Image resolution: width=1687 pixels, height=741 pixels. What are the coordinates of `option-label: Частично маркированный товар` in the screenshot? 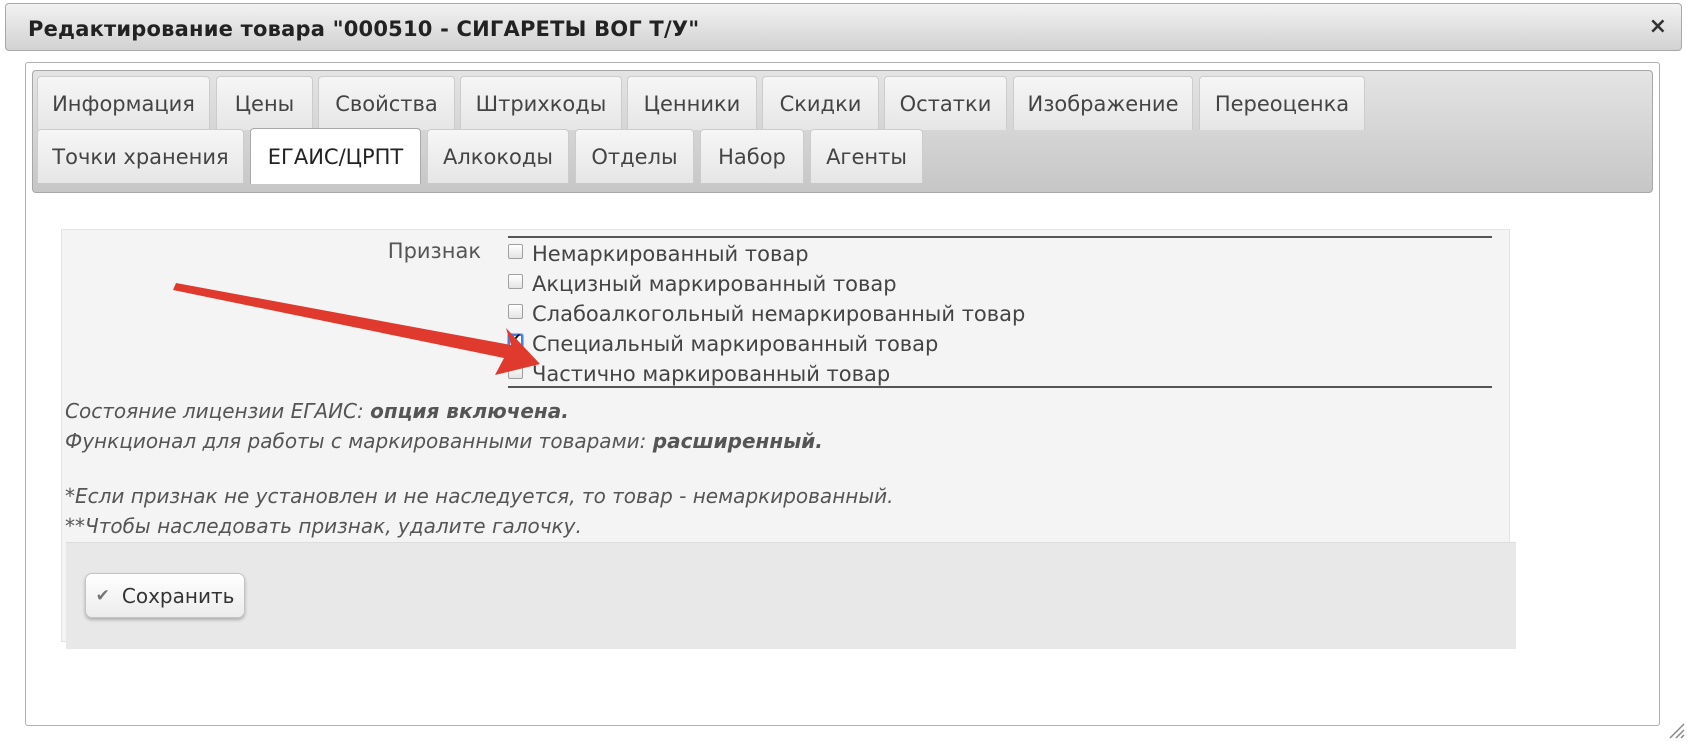 It's located at (711, 374).